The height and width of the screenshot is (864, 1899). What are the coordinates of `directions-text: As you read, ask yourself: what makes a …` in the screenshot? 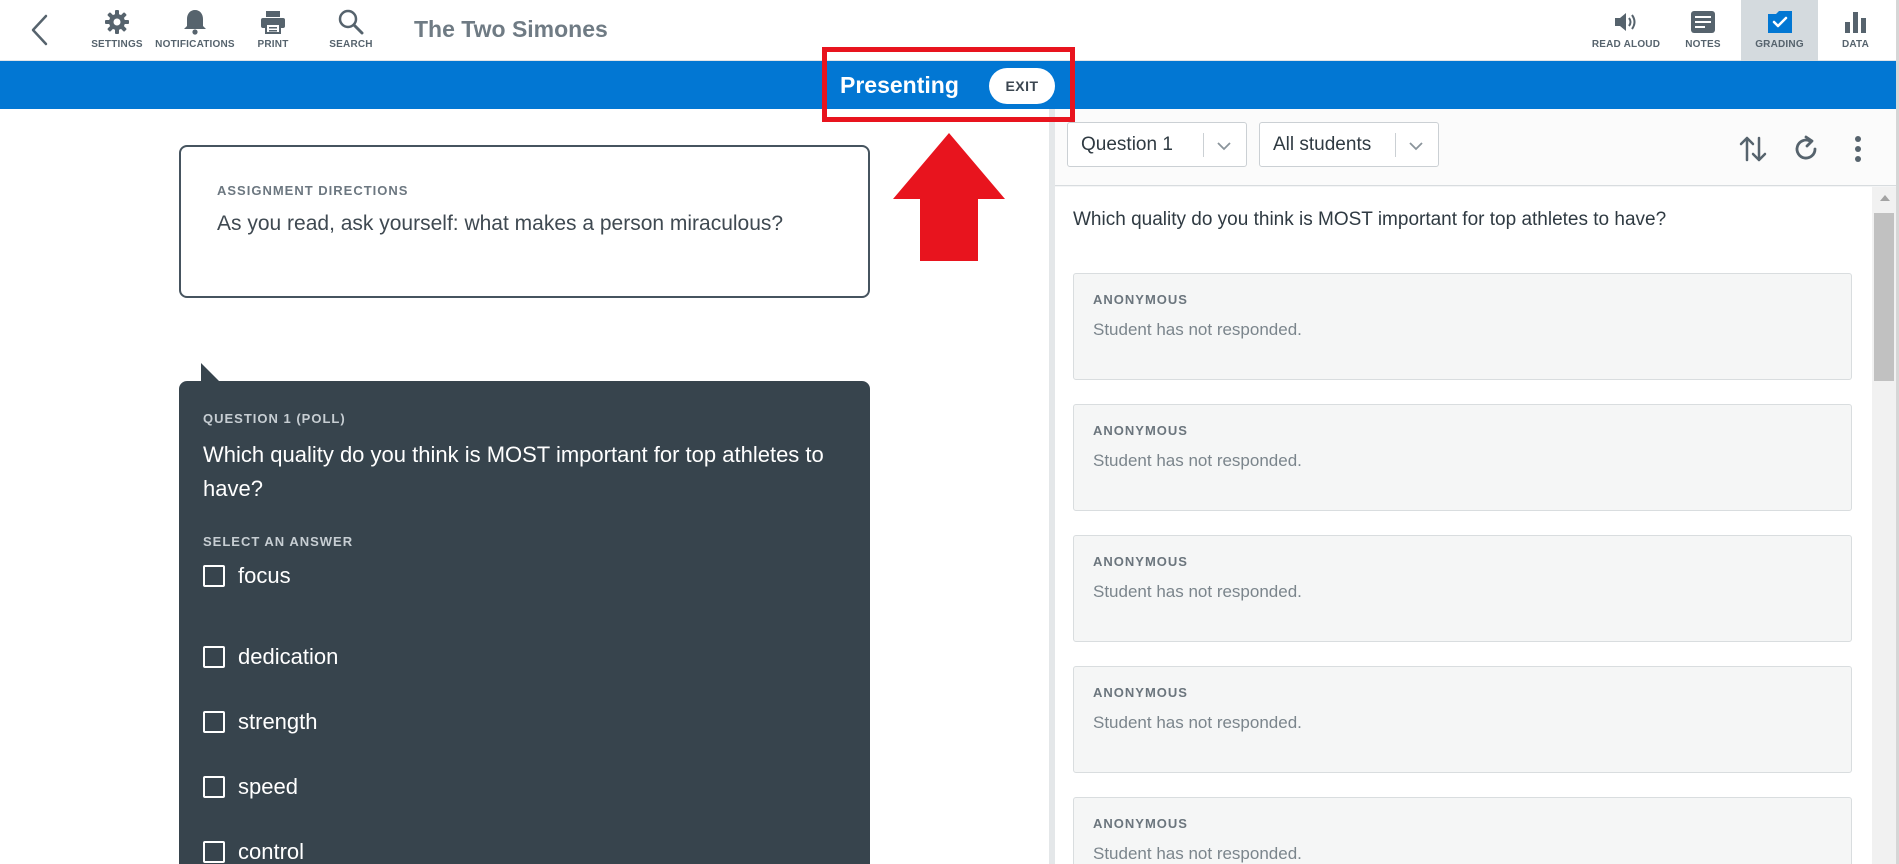 It's located at (500, 223).